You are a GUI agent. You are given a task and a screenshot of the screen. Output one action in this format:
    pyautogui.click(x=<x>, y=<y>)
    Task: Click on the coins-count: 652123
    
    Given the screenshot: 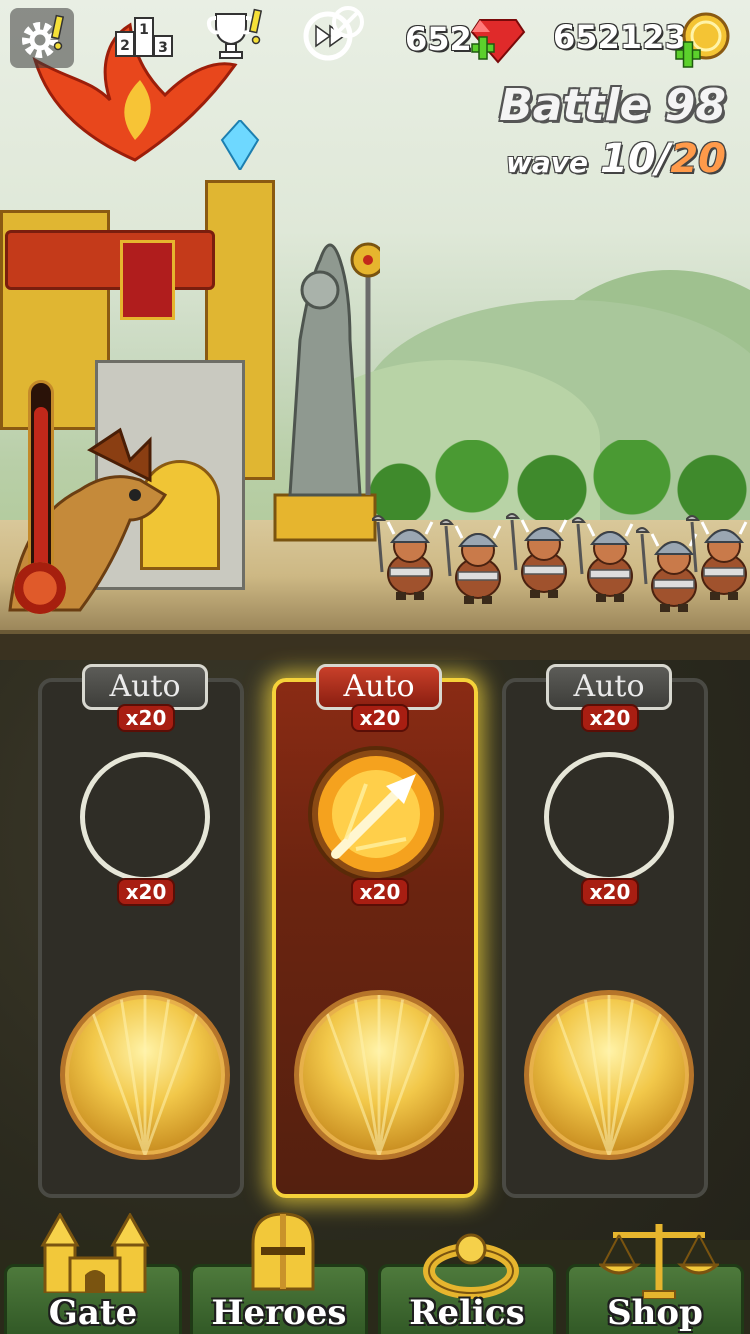 What is the action you would take?
    pyautogui.click(x=620, y=37)
    